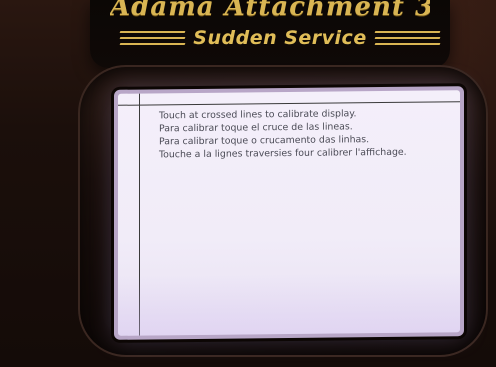 The height and width of the screenshot is (367, 496). Describe the element at coordinates (407, 38) in the screenshot. I see `right-stripes-graphic` at that location.